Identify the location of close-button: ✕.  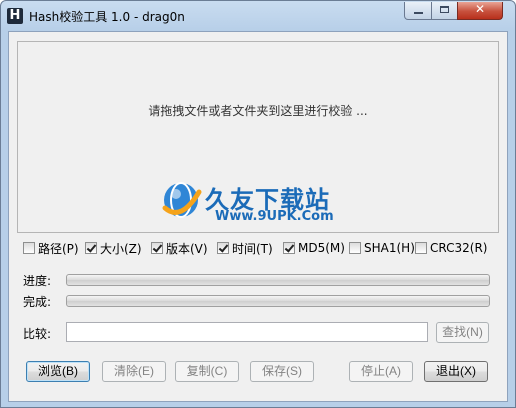
(480, 11).